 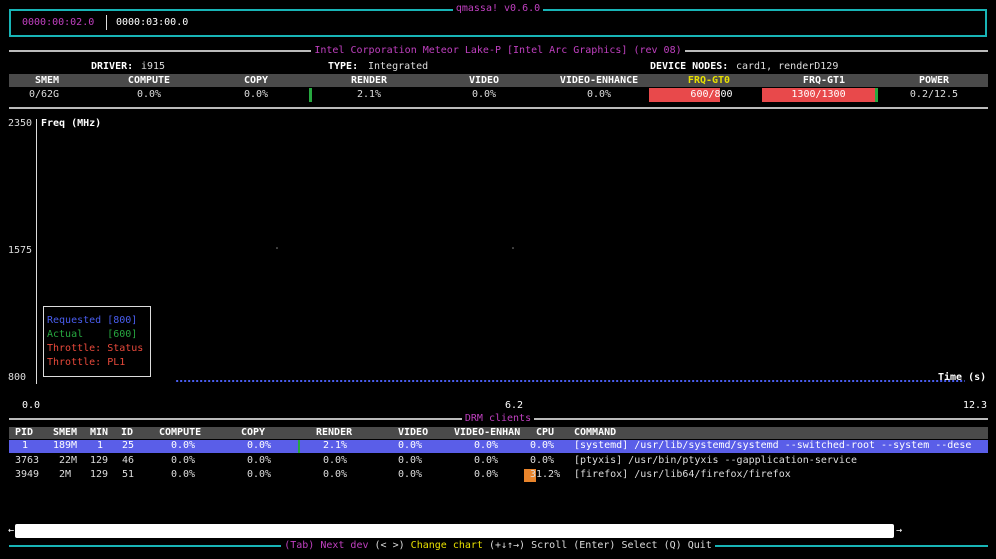 I want to click on col-video-enhance: VIDEO-ENHAN, so click(x=487, y=432).